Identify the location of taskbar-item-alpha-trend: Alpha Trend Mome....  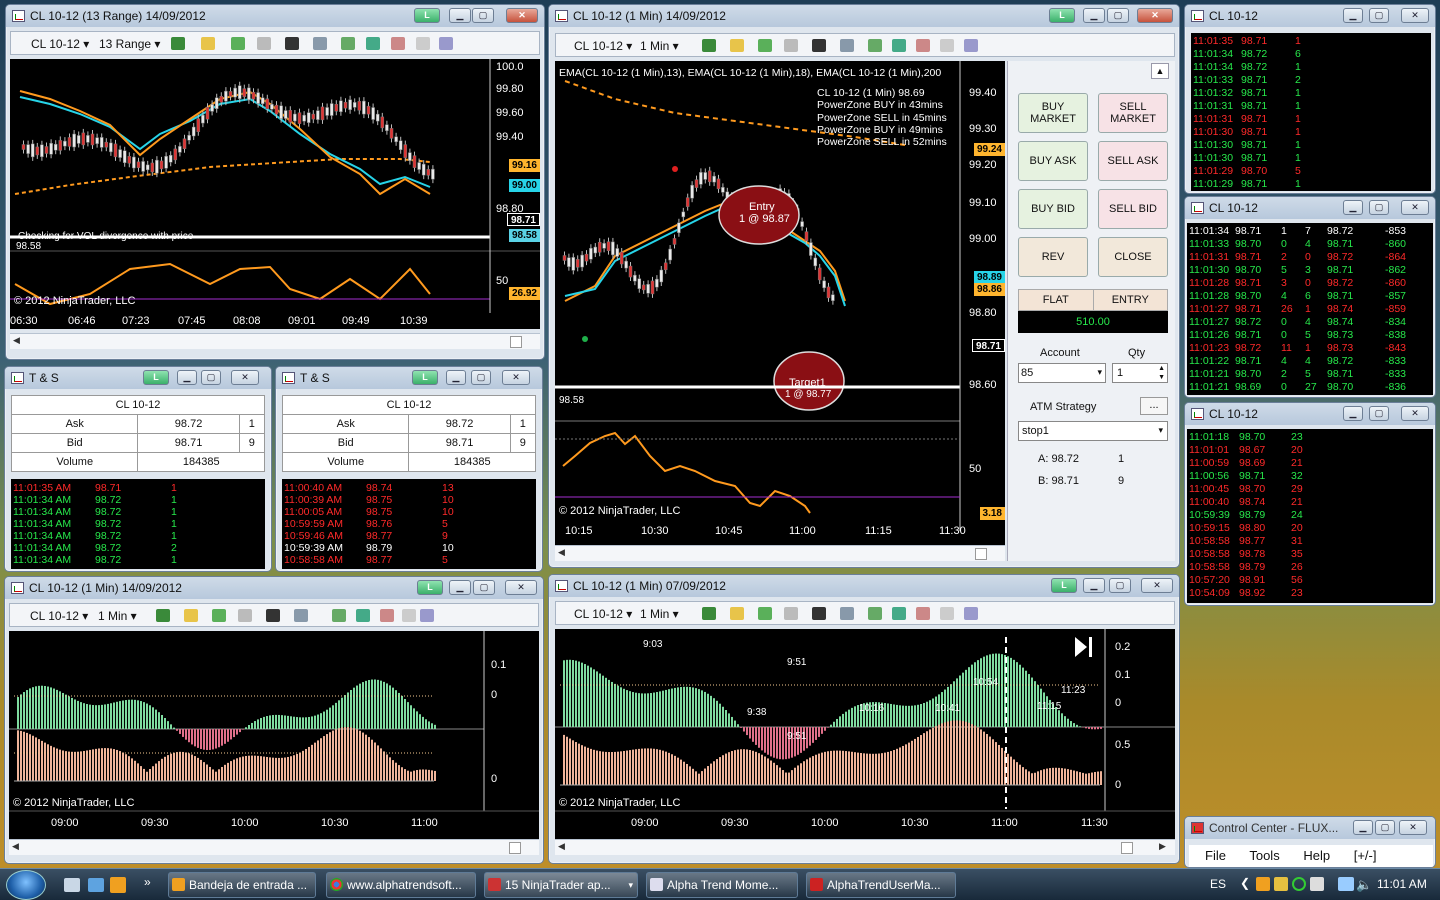
(722, 885).